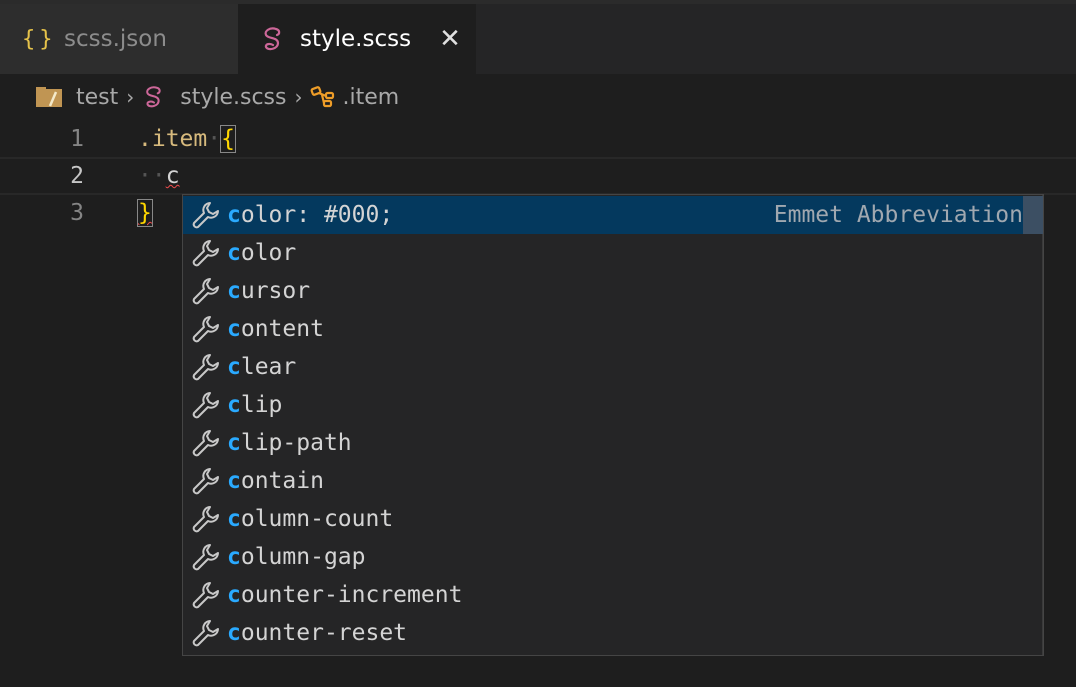 Image resolution: width=1076 pixels, height=687 pixels. Describe the element at coordinates (324, 97) in the screenshot. I see `symbol-class-icon` at that location.